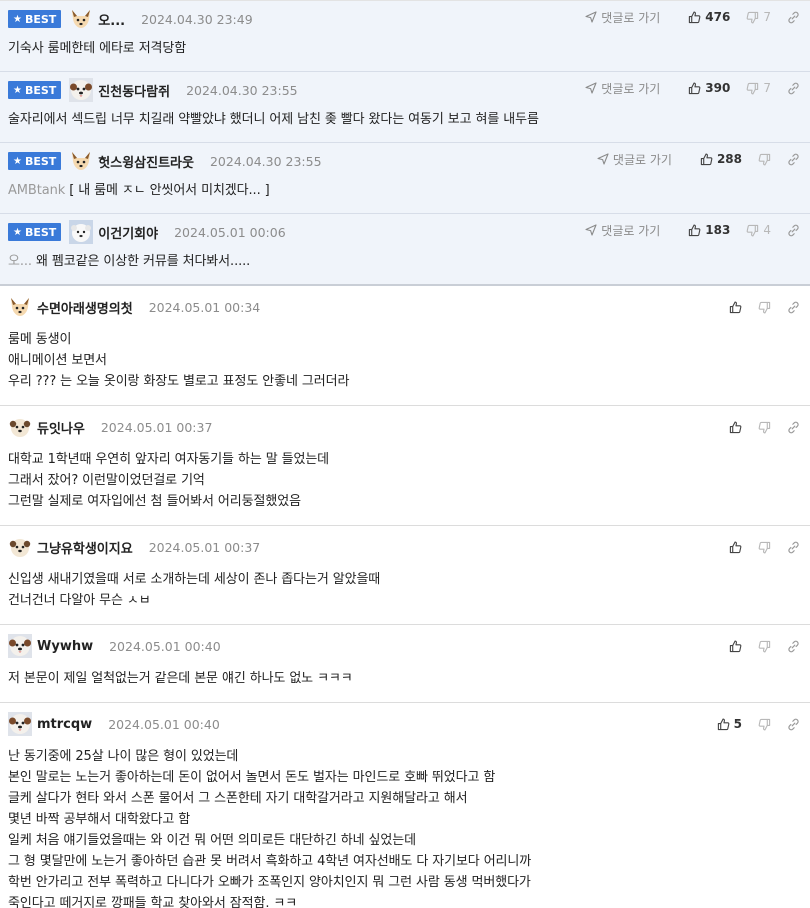  What do you see at coordinates (17, 232) in the screenshot?
I see `star-icon: ★` at bounding box center [17, 232].